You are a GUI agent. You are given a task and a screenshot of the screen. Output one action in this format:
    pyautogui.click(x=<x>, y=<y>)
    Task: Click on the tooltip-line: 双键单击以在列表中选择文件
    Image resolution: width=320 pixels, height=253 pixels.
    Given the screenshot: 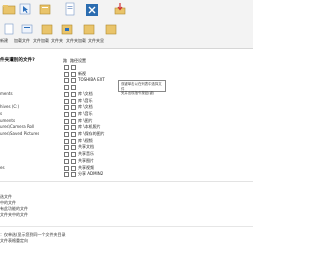 What is the action you would take?
    pyautogui.click(x=141, y=86)
    